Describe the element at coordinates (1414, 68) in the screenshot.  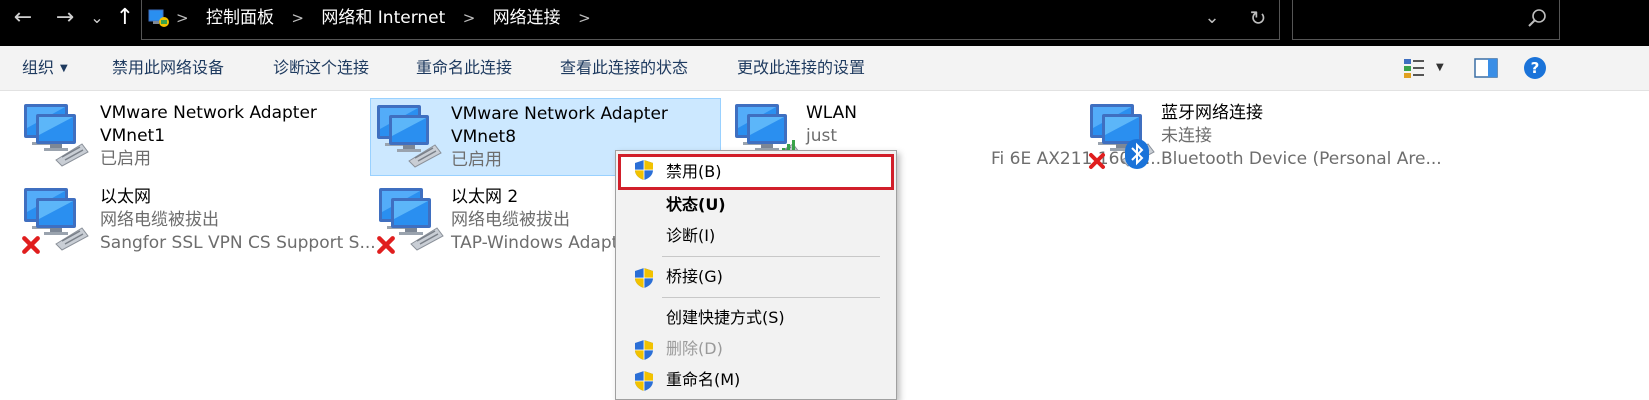
I see `change-view-icon` at that location.